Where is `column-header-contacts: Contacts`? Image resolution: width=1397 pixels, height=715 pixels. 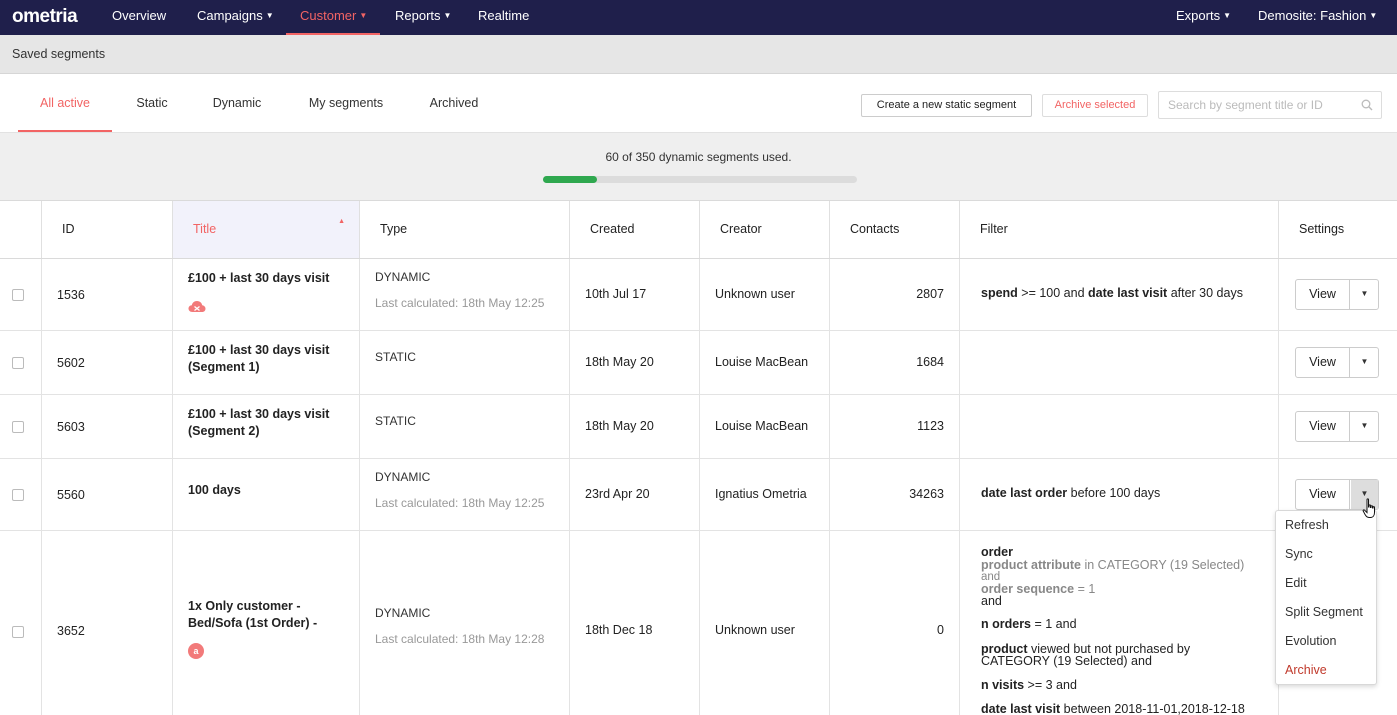
column-header-contacts: Contacts is located at coordinates (894, 229).